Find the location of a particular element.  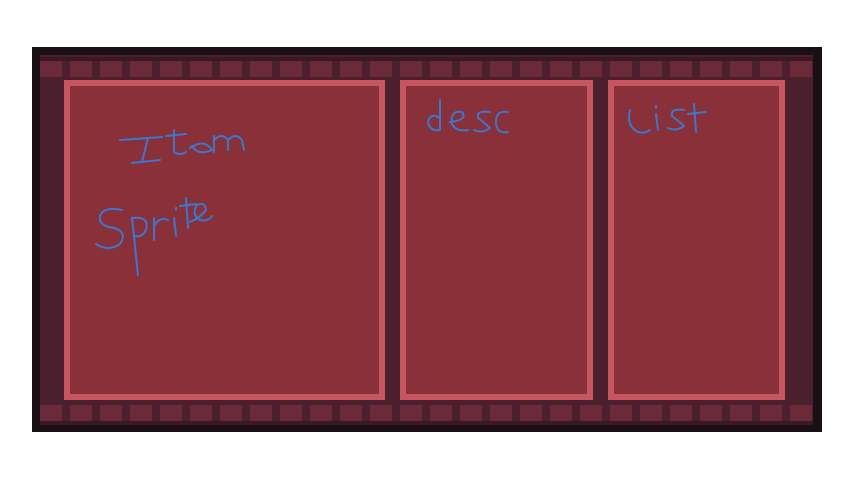

item-list-panel: List is located at coordinates (696, 240).